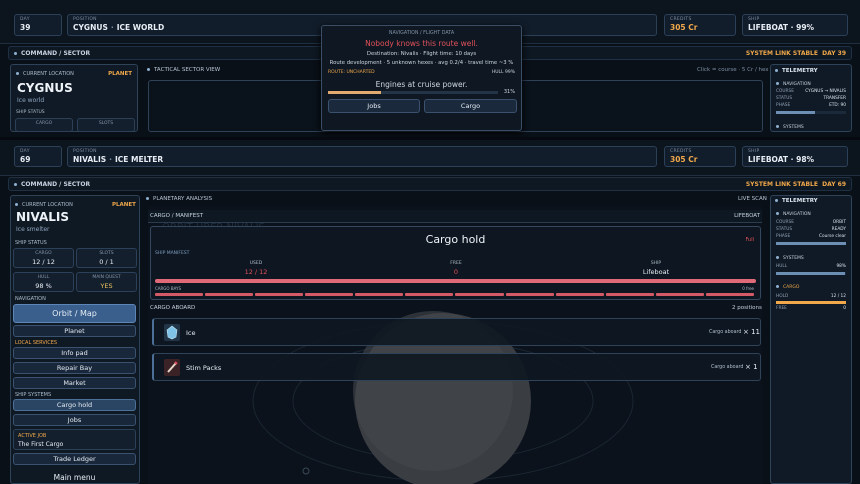 The image size is (860, 484). What do you see at coordinates (31, 243) in the screenshot?
I see `ship-status-label: SHIP STATUS` at bounding box center [31, 243].